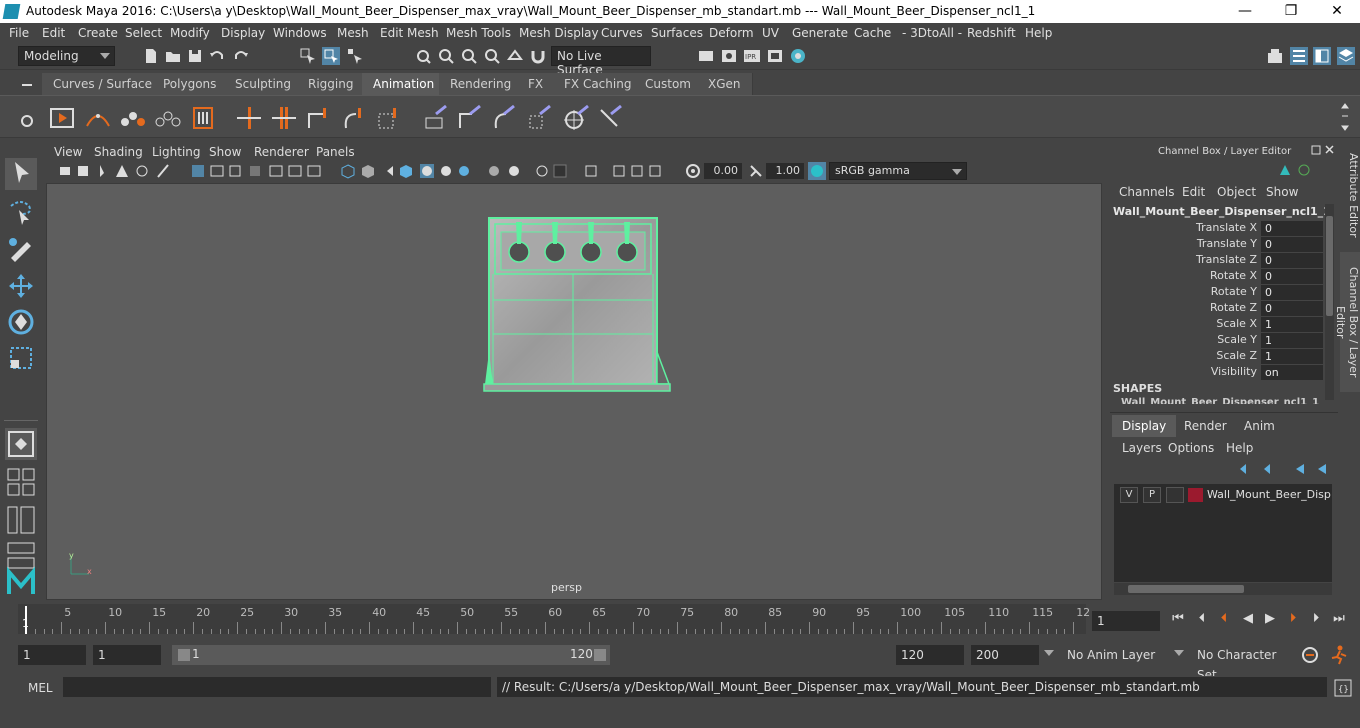  What do you see at coordinates (1298, 170) in the screenshot?
I see `channel-box-key-icons` at bounding box center [1298, 170].